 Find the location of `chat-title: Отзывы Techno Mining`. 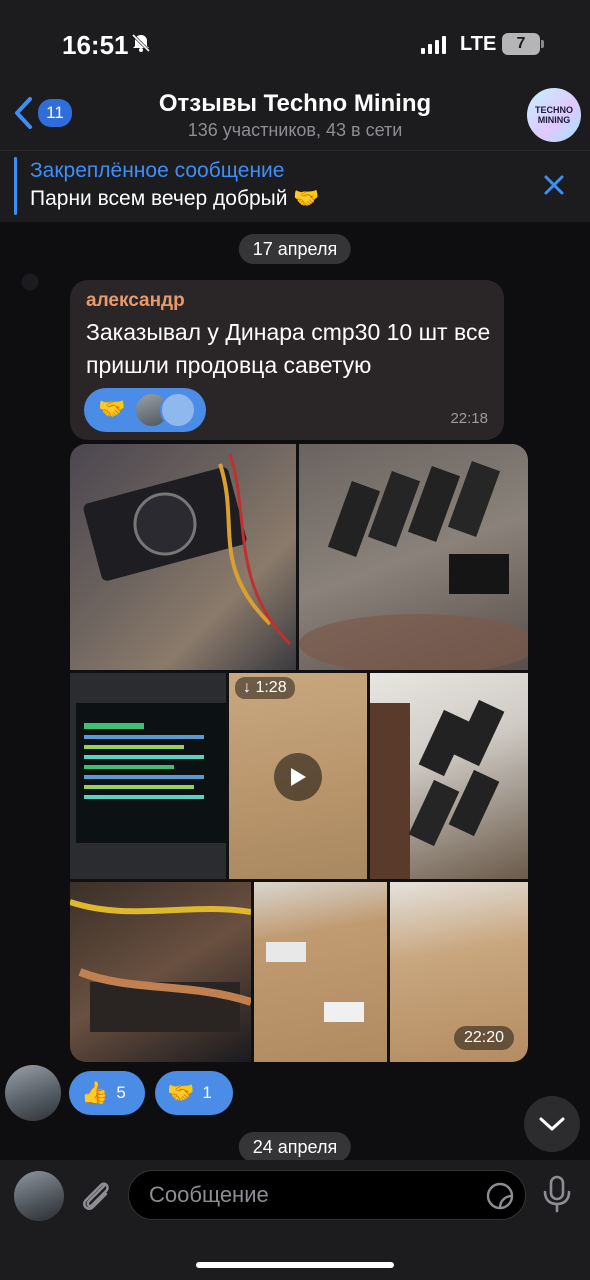

chat-title: Отзывы Techno Mining is located at coordinates (295, 104).